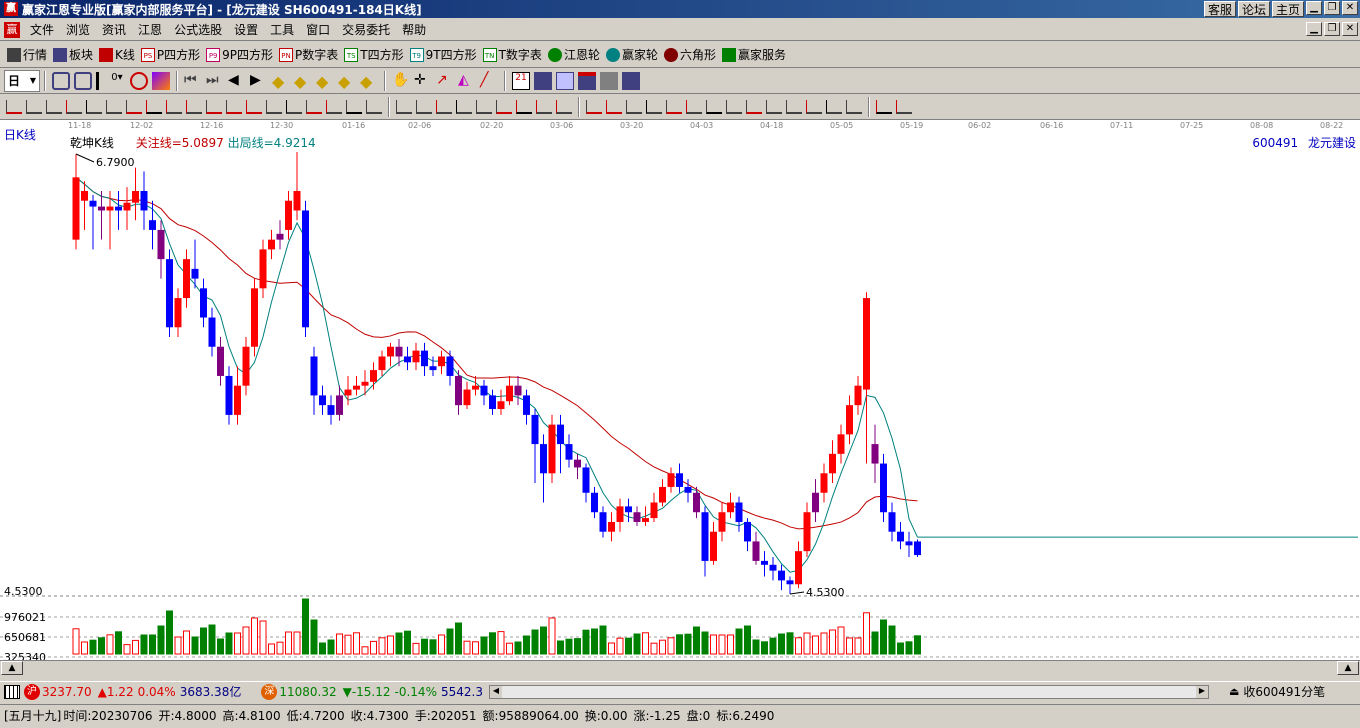 The image size is (1360, 728). I want to click on toolbar-P4-square-button: PS P四方形, so click(170, 55).